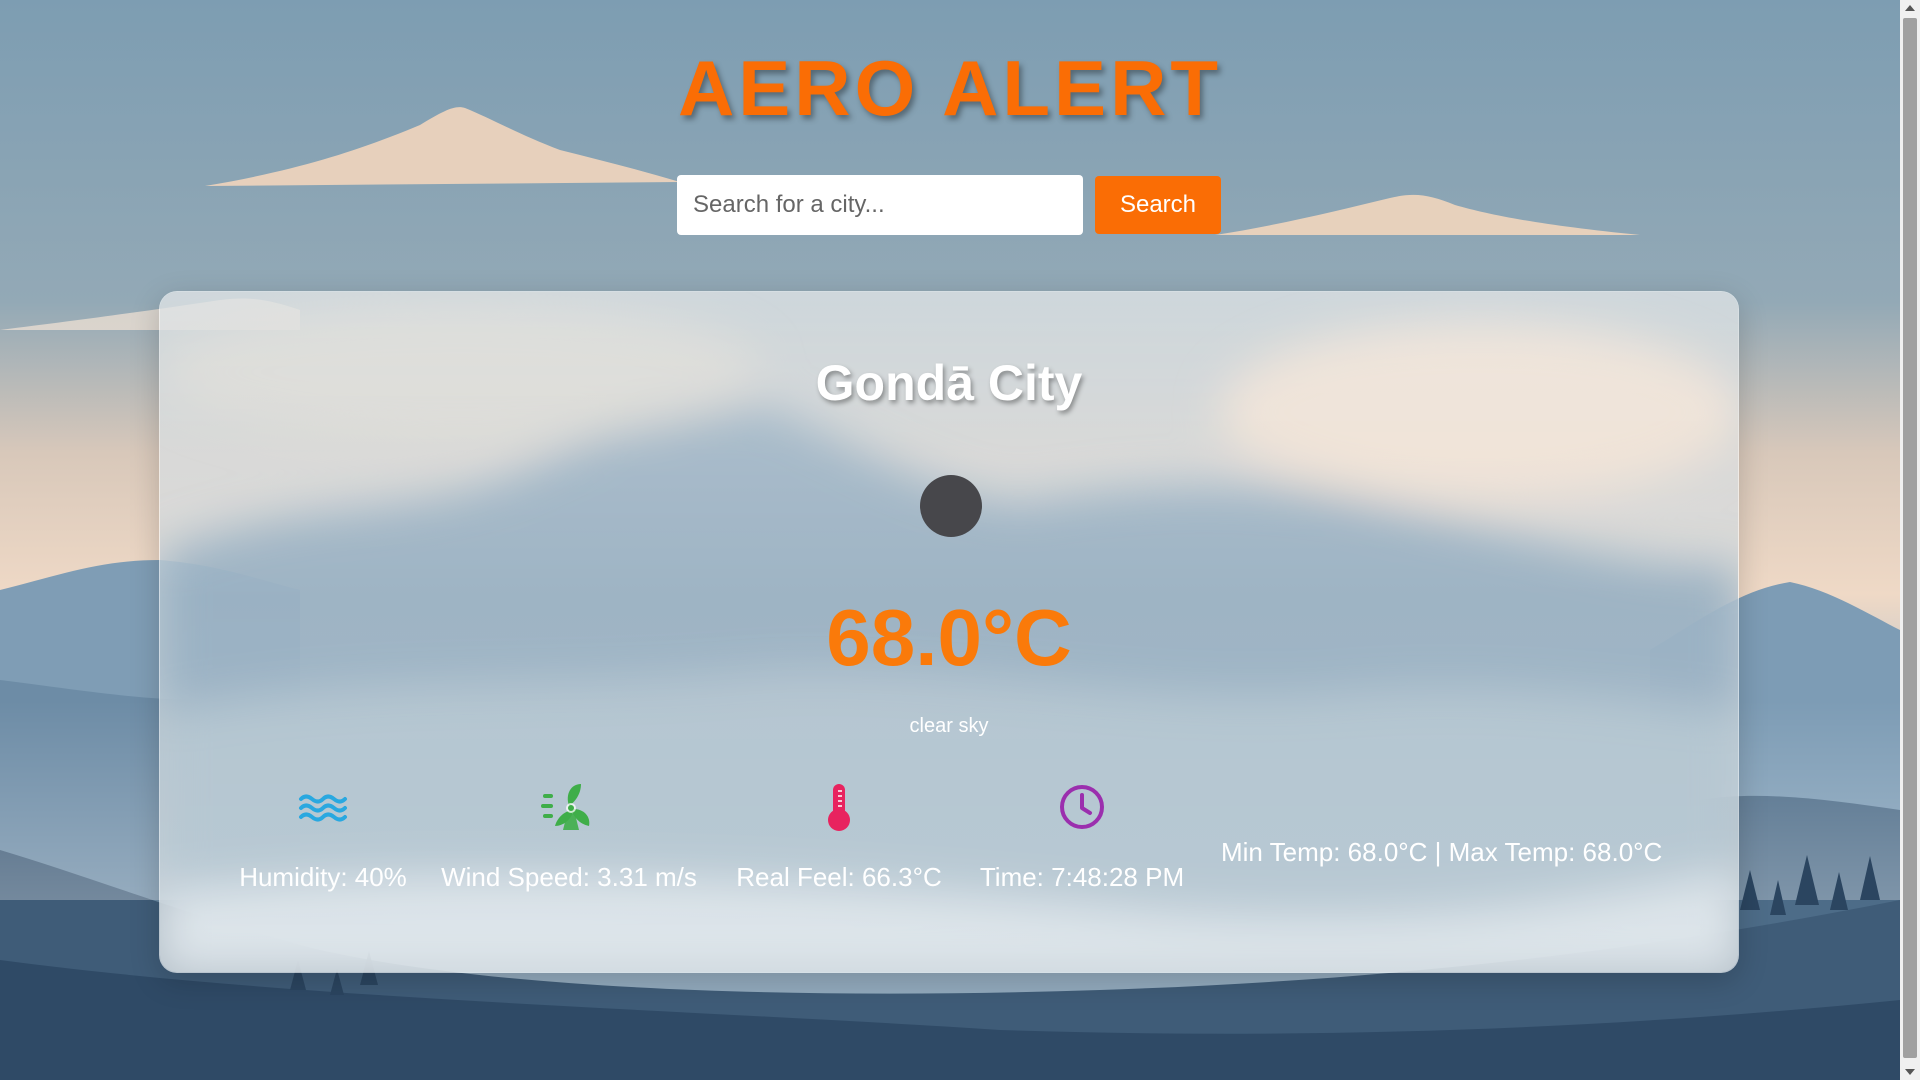 This screenshot has width=1920, height=1080. Describe the element at coordinates (565, 807) in the screenshot. I see `wind-fan-icon` at that location.